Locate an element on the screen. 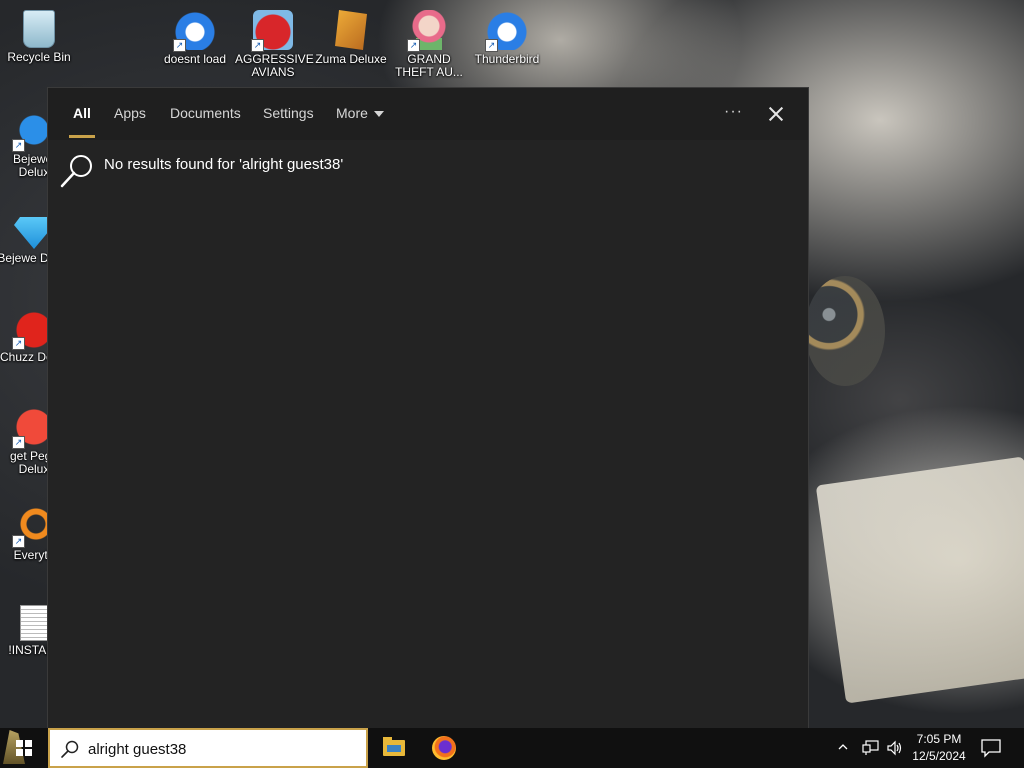  desktop-icon-recycle-bin: Recycle Bin is located at coordinates (39, 37).